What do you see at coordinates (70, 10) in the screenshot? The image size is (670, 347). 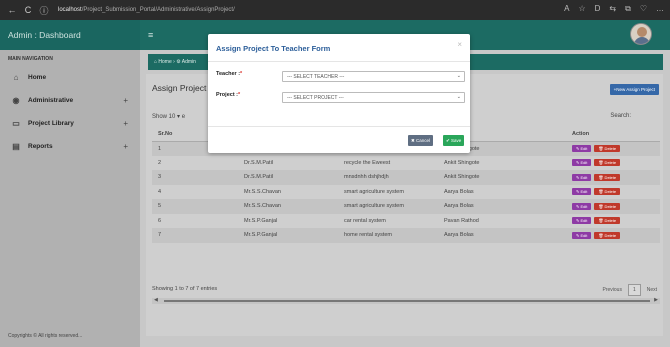 I see `url-host: localhost` at bounding box center [70, 10].